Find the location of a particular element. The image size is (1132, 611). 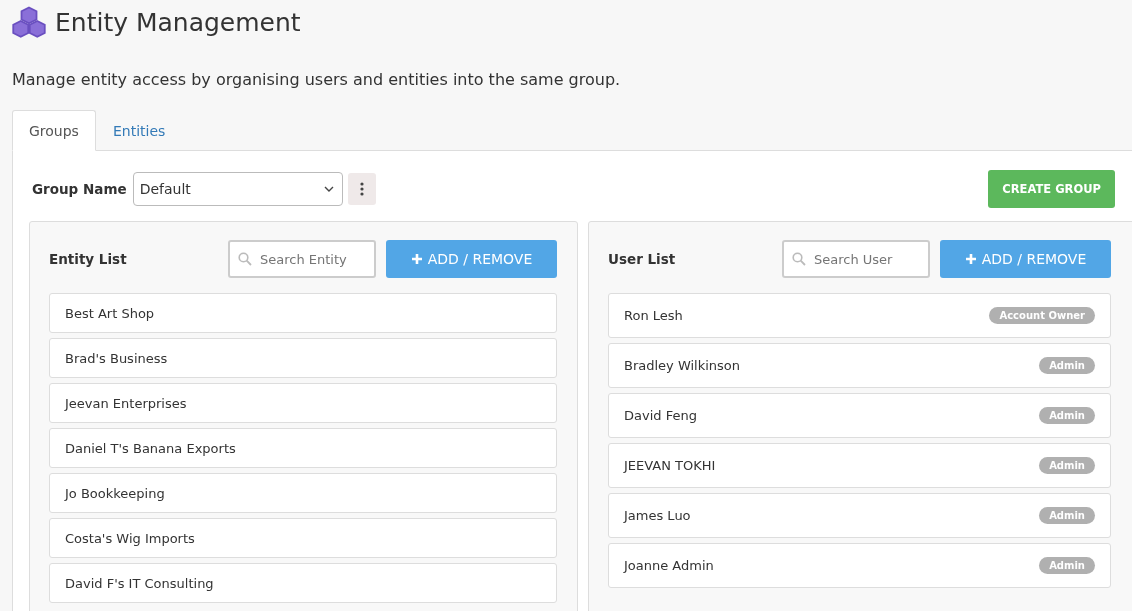

vertical-dots-icon is located at coordinates (361, 189).